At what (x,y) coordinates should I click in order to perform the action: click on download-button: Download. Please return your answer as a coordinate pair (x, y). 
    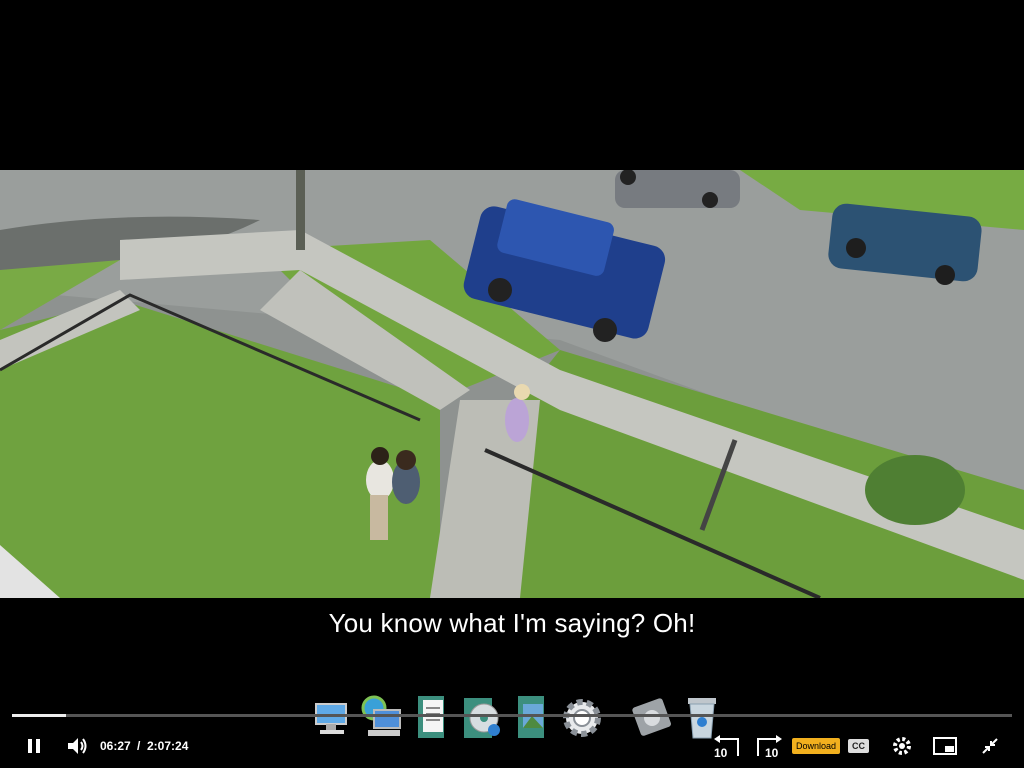
    Looking at the image, I should click on (816, 746).